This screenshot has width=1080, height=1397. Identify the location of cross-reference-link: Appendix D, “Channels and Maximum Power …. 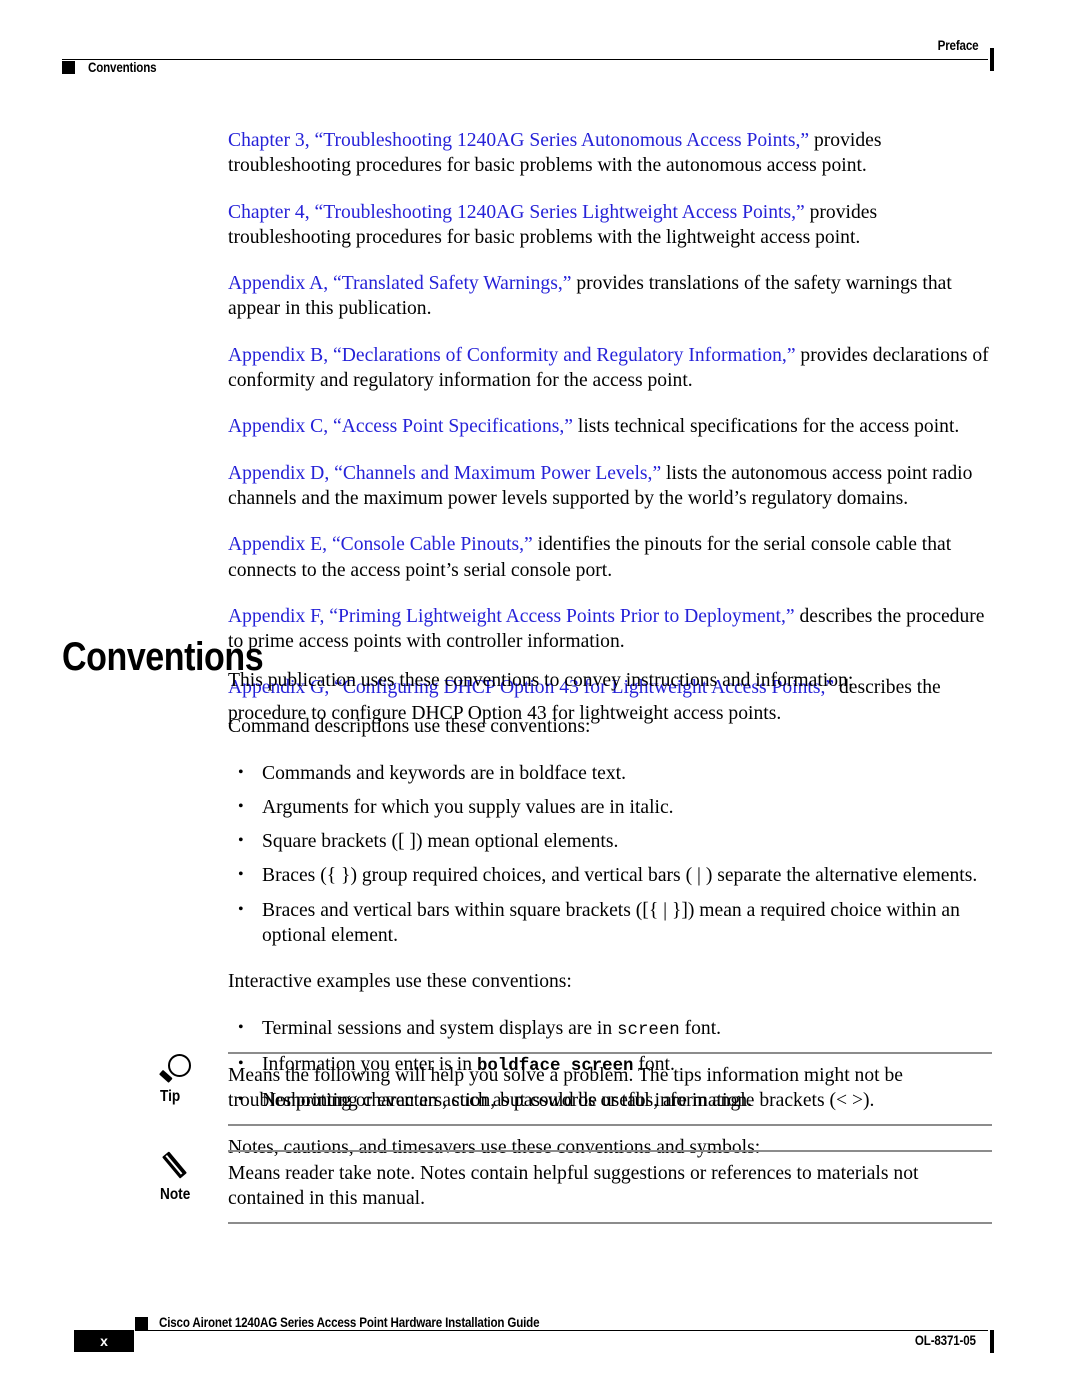
(444, 473).